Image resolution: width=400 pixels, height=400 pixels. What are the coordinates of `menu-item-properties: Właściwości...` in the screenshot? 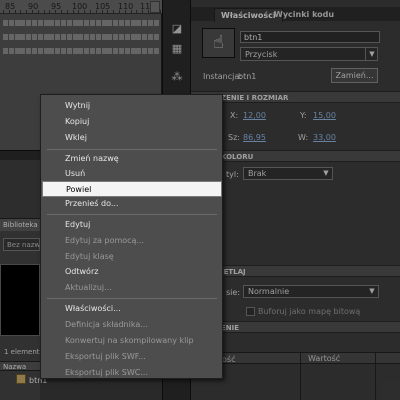 It's located at (132, 309).